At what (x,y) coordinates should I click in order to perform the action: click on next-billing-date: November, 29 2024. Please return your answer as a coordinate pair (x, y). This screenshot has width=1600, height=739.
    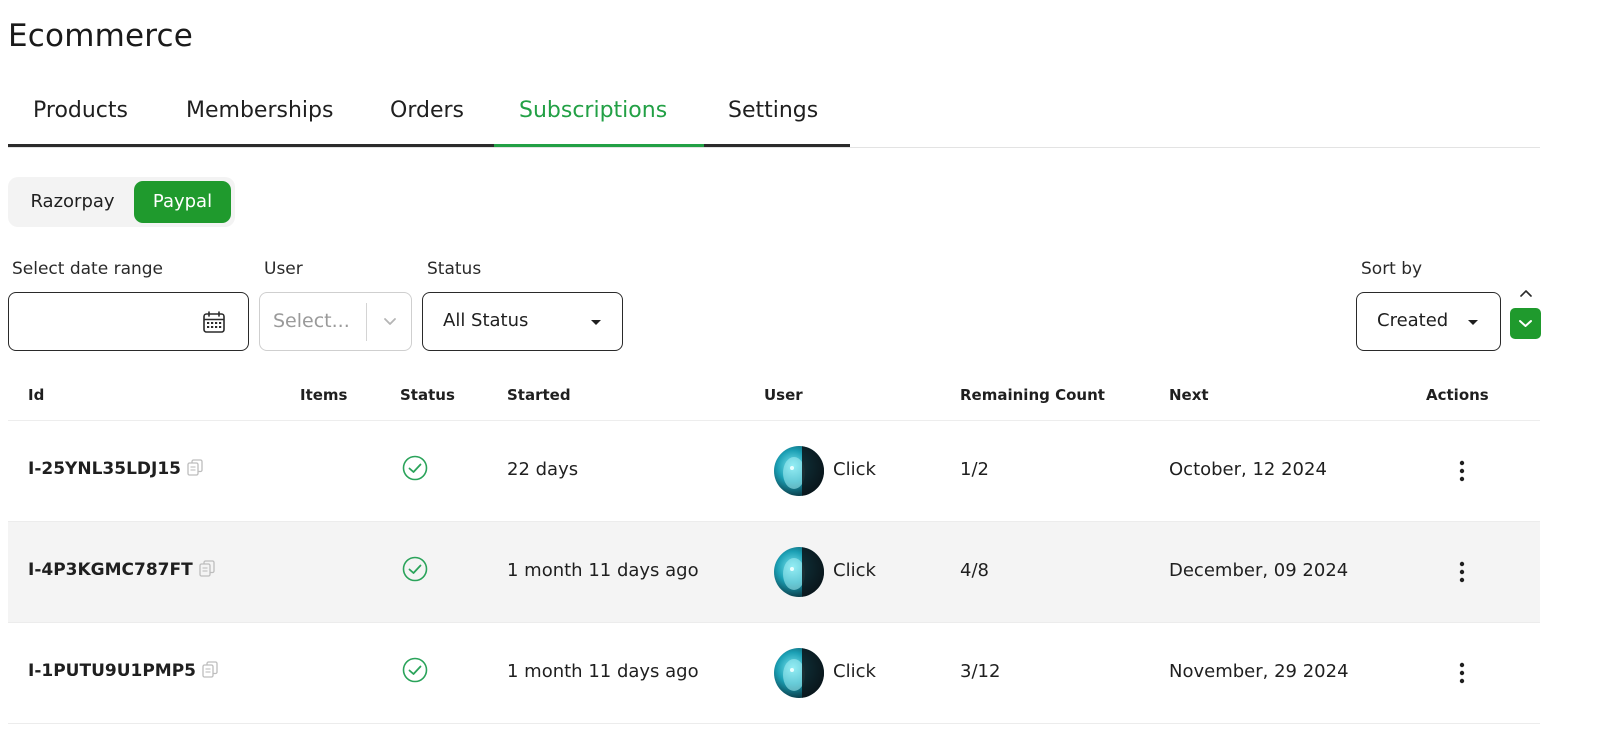
    Looking at the image, I should click on (1259, 671).